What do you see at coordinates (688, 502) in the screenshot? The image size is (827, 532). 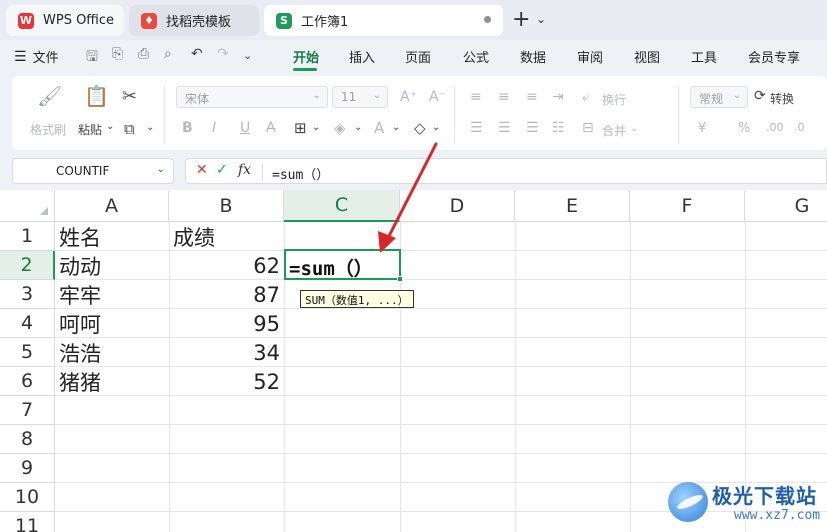 I see `watermark-logo-icon` at bounding box center [688, 502].